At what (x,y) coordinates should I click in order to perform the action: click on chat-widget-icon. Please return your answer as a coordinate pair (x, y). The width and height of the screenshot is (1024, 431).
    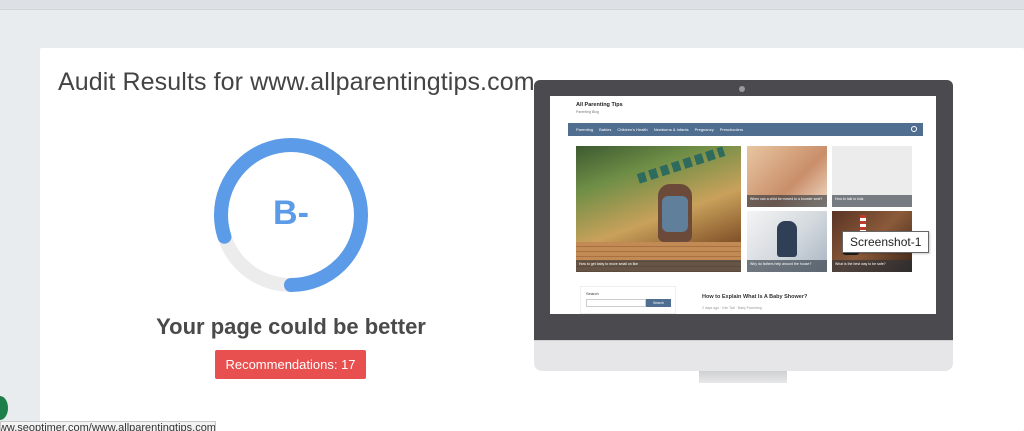
    Looking at the image, I should click on (4, 408).